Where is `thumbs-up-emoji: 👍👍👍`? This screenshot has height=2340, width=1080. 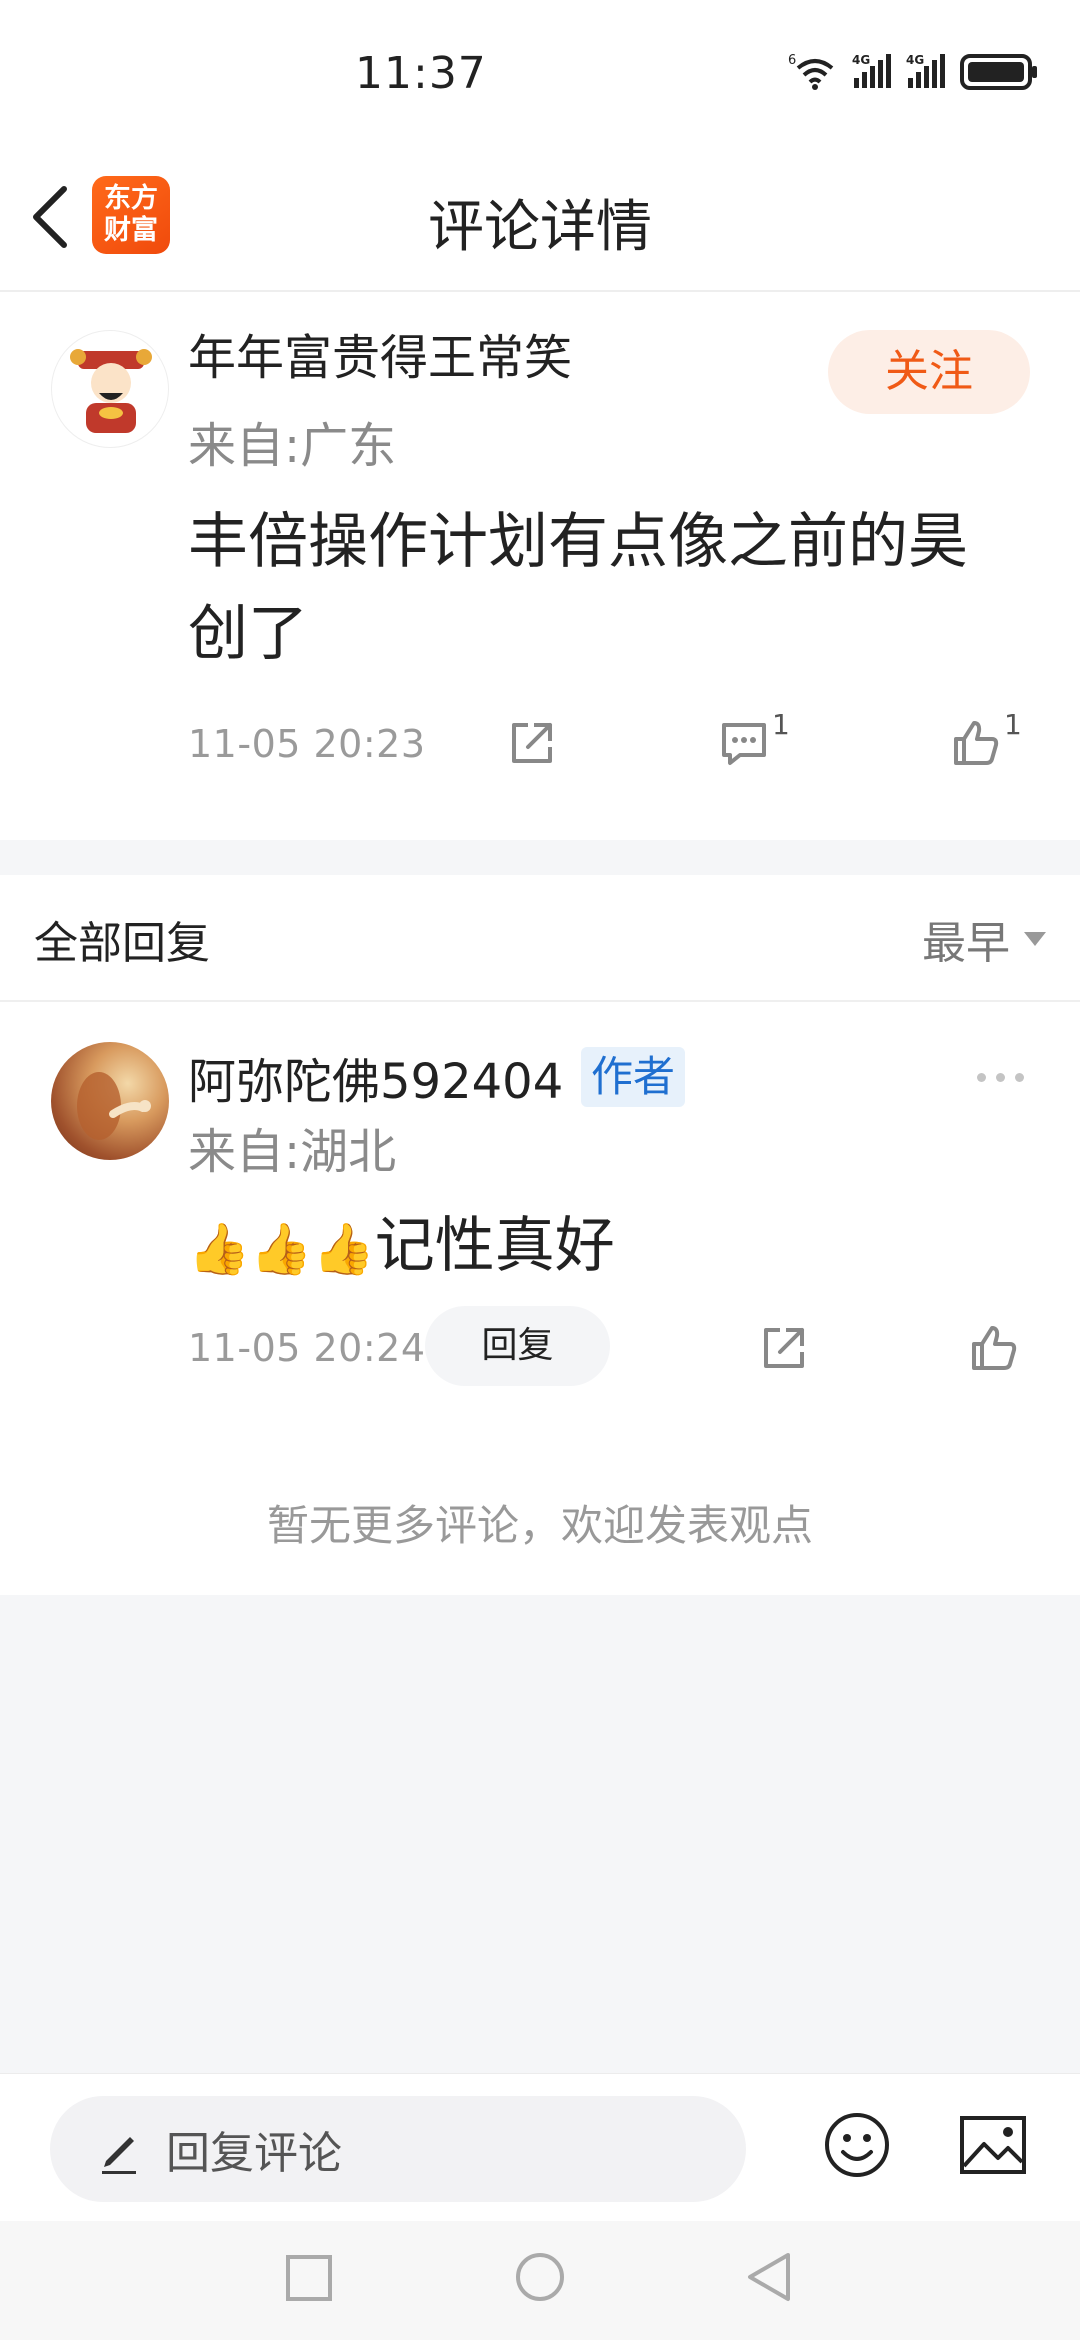 thumbs-up-emoji: 👍👍👍 is located at coordinates (281, 1249).